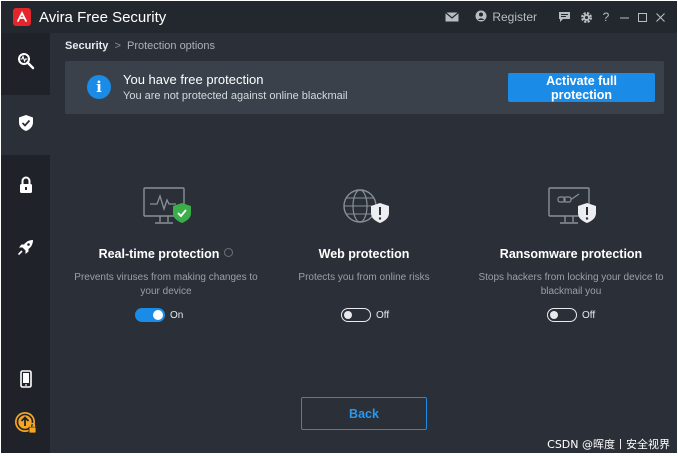  I want to click on watermark: CSDN @晖度丨安全视界, so click(608, 444).